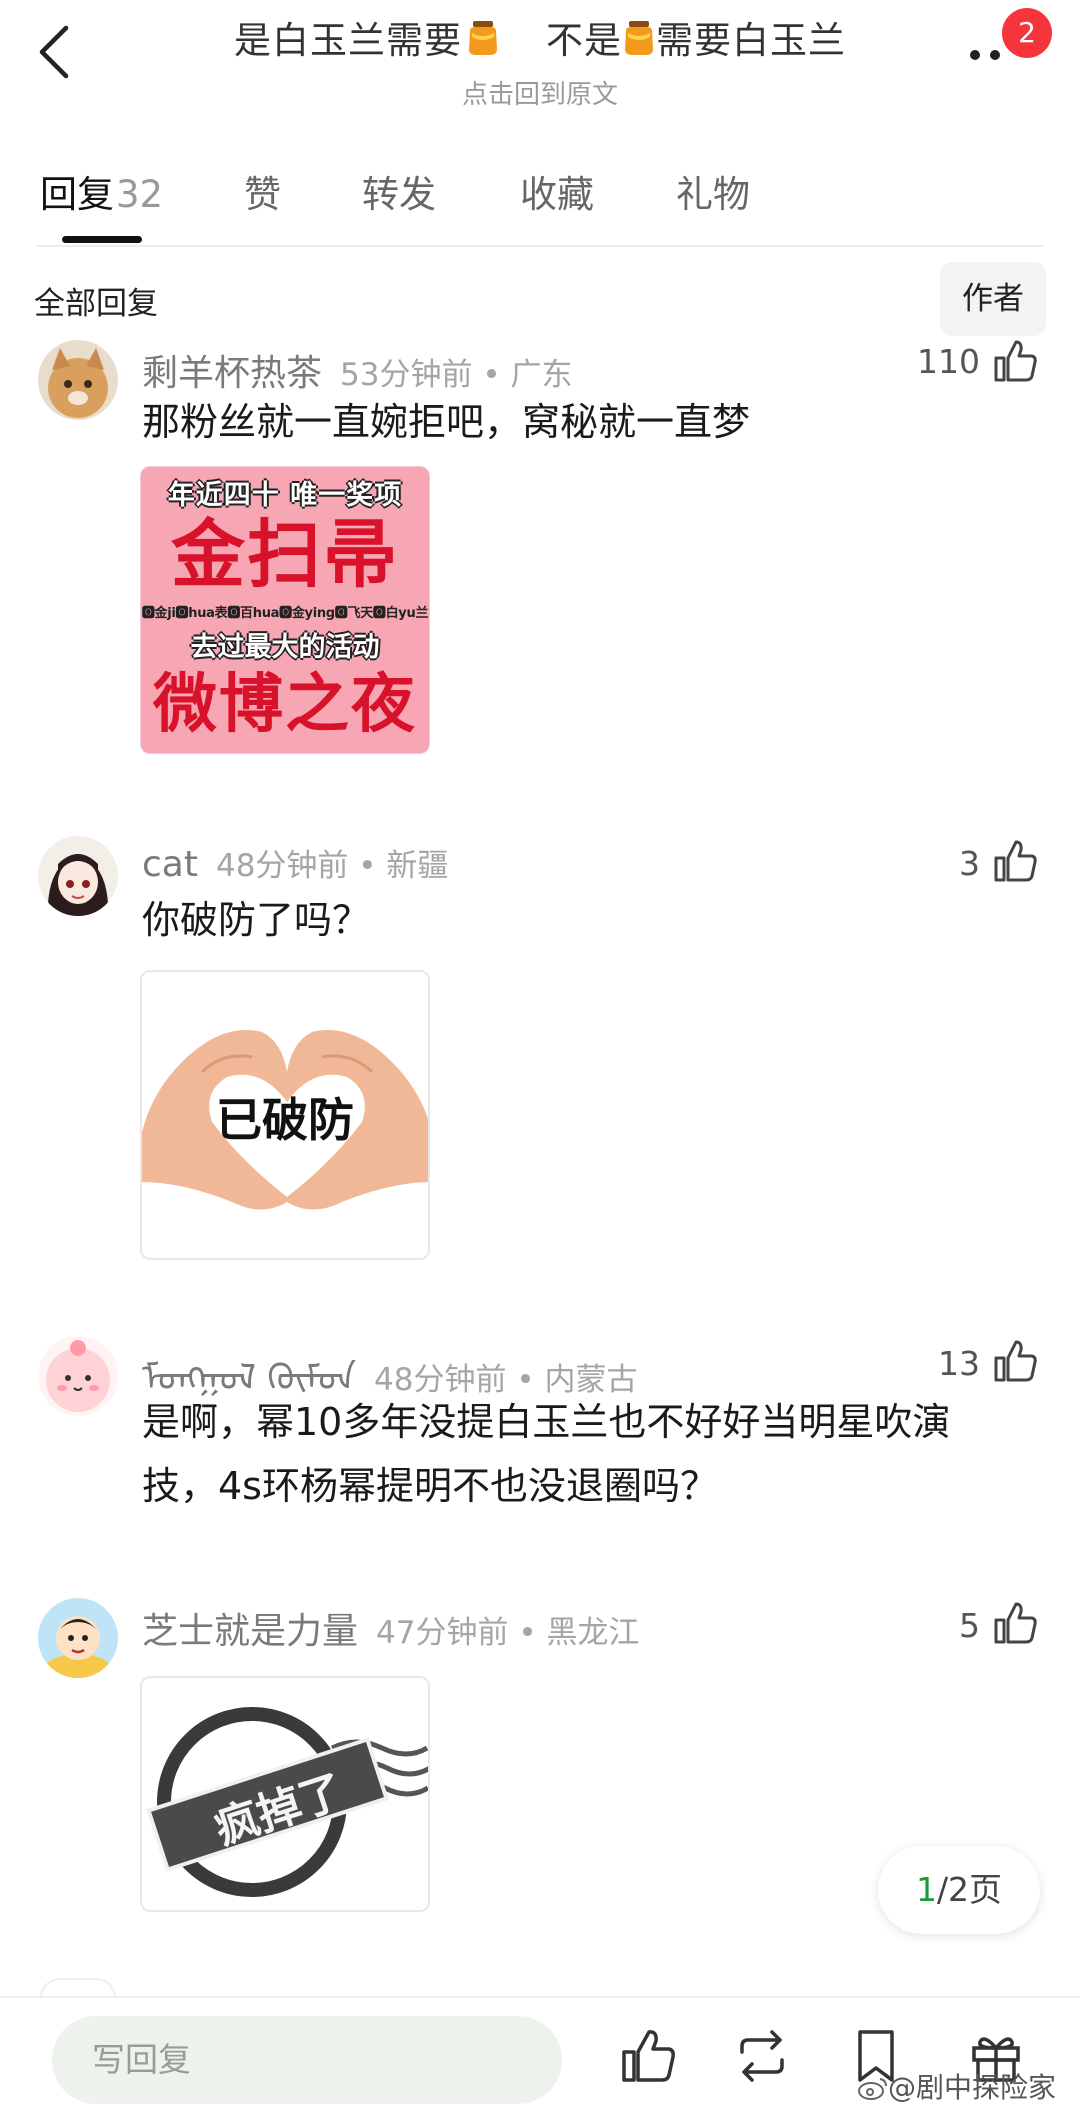  I want to click on title-text-3: 需要白玉兰, so click(751, 40).